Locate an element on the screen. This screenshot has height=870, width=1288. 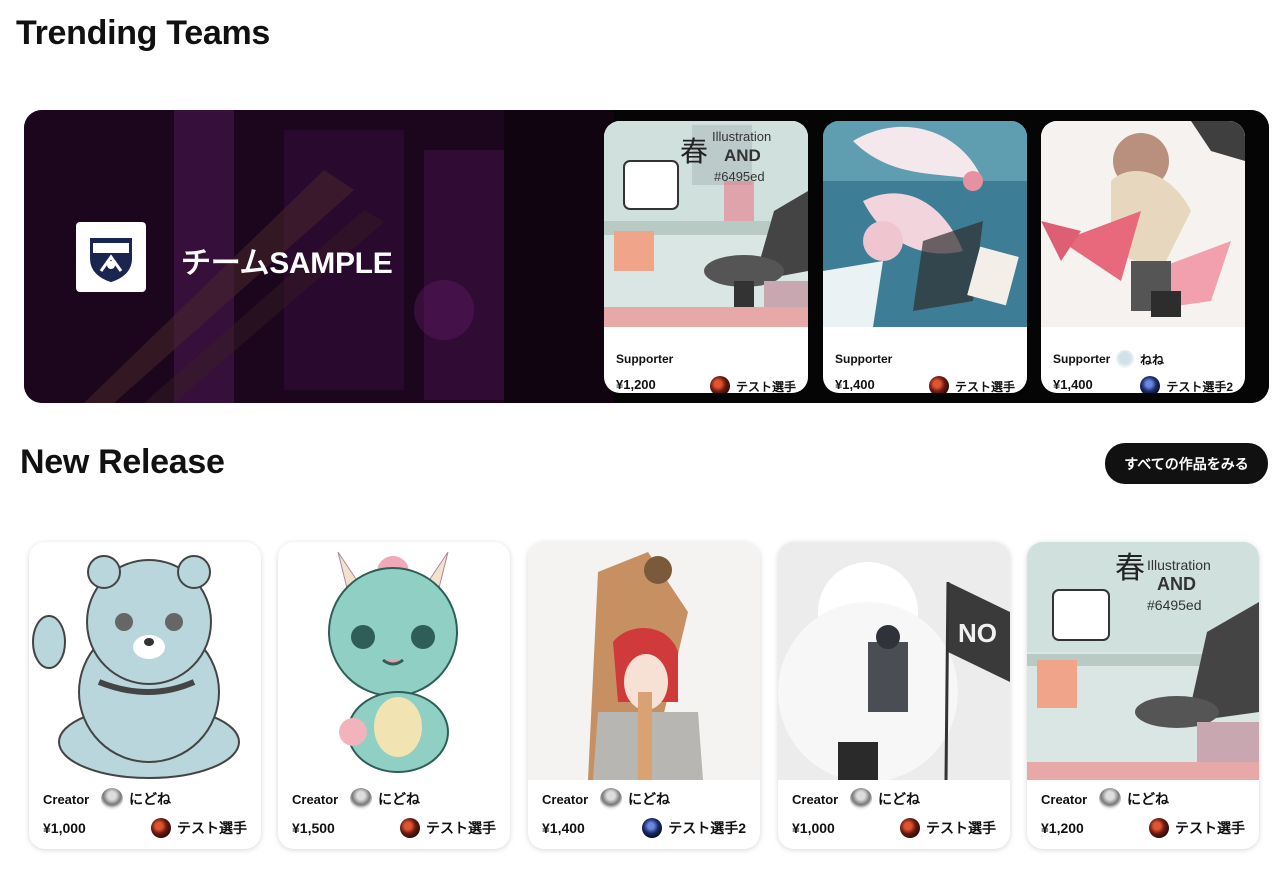
trending-teams-title: Trending Teams is located at coordinates (143, 33).